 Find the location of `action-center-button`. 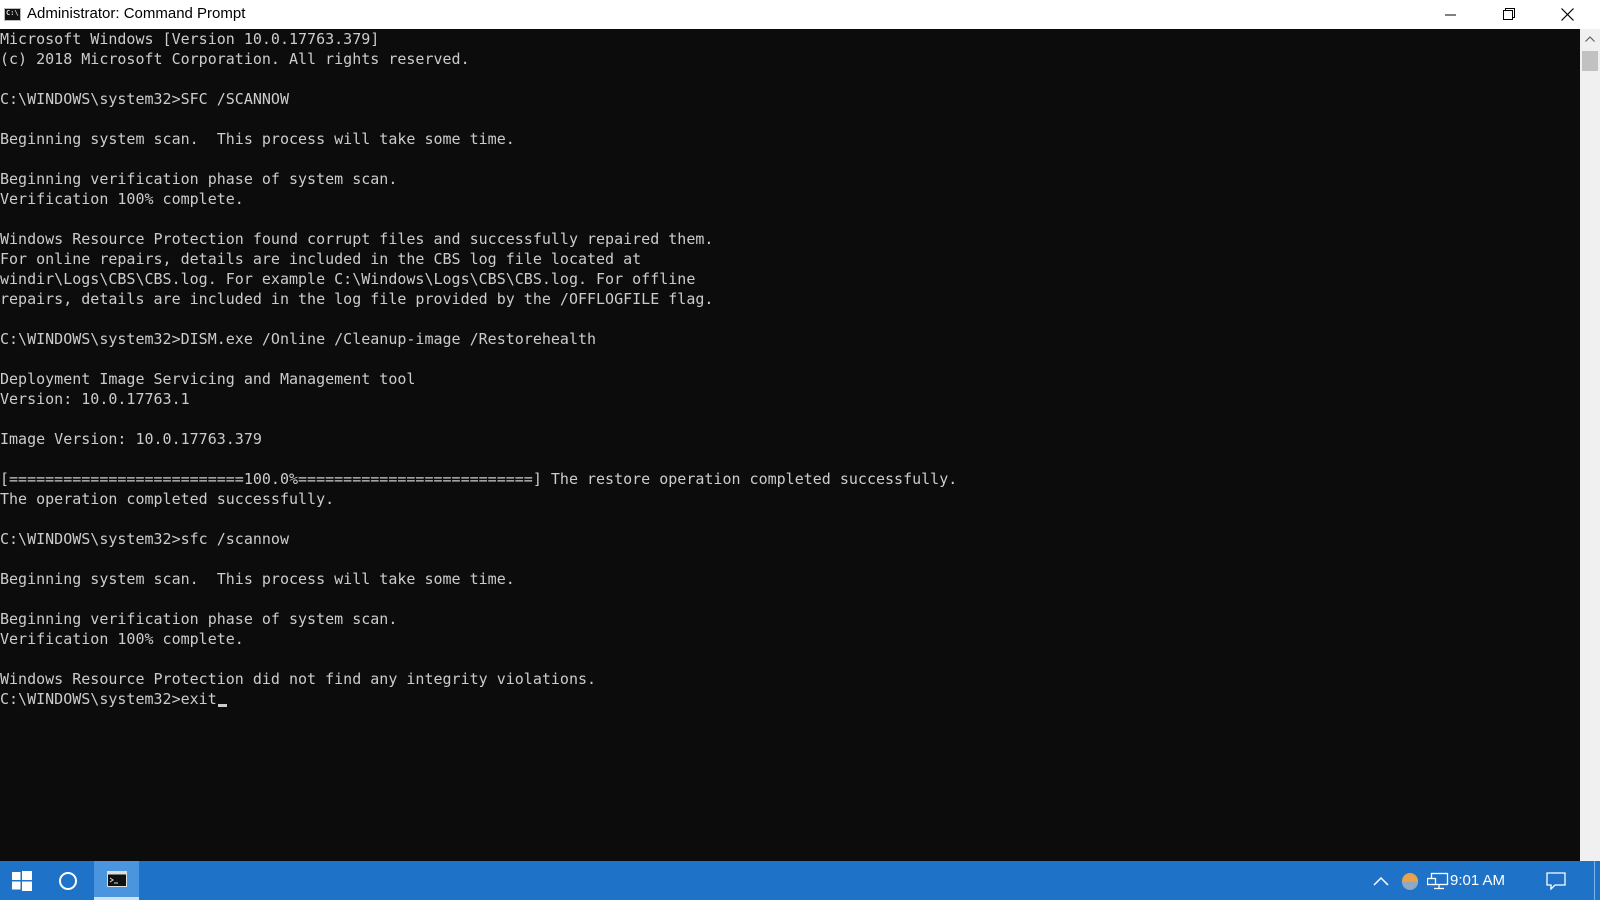

action-center-button is located at coordinates (1556, 880).